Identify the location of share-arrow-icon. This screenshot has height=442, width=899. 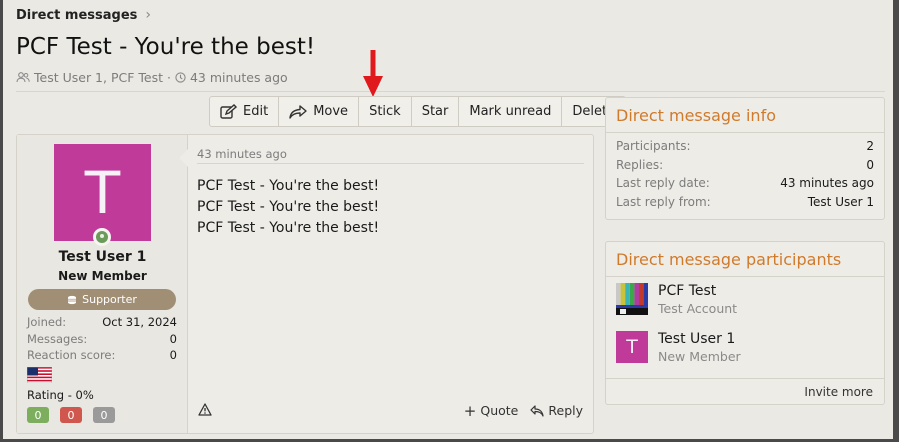
(298, 111).